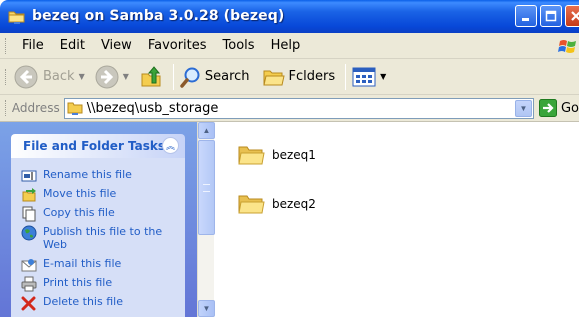 The width and height of the screenshot is (579, 317). Describe the element at coordinates (107, 76) in the screenshot. I see `forward-arrow-icon` at that location.